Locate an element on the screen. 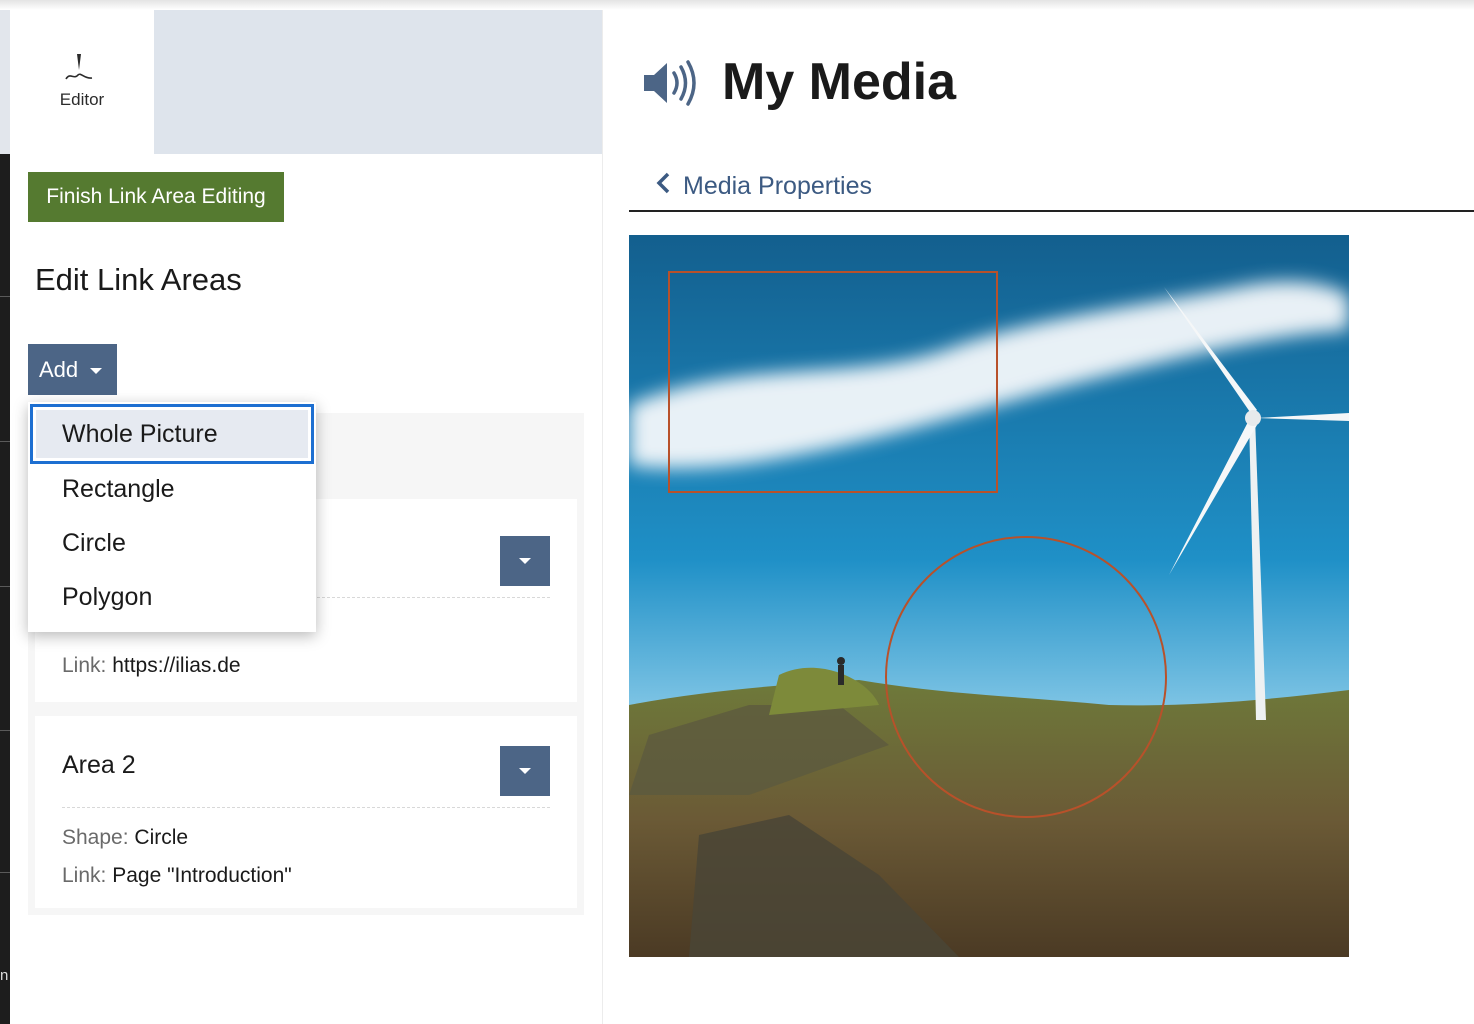 The image size is (1474, 1024). page-title: My Media is located at coordinates (839, 82).